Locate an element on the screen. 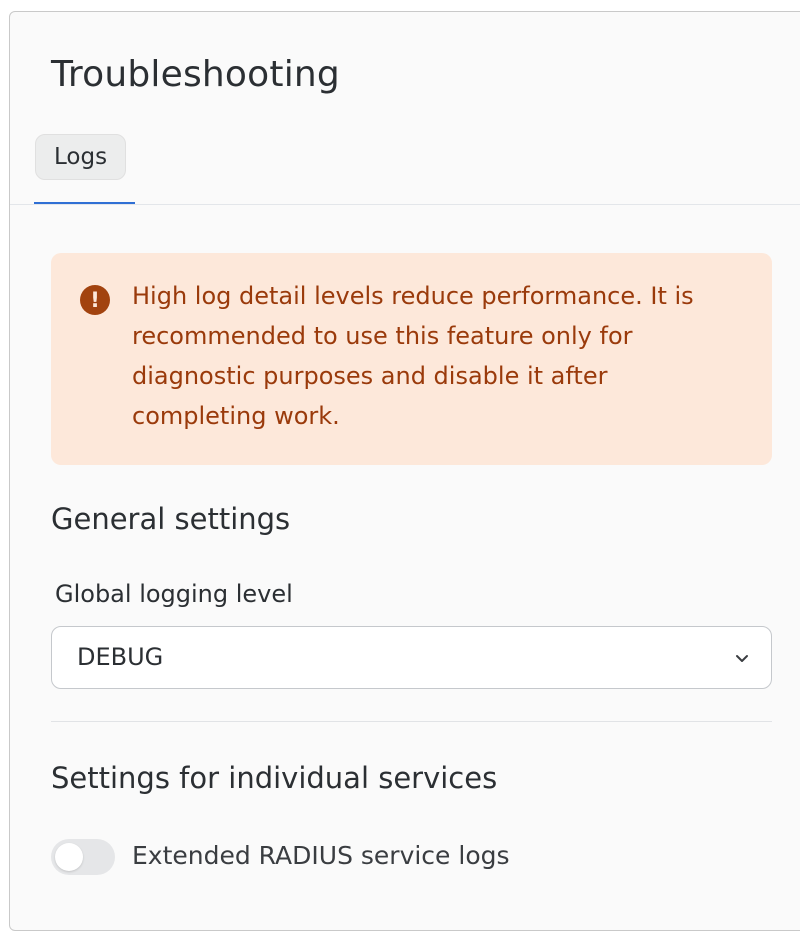  radius-logs-setting: Extended RADIUS service logs is located at coordinates (351, 857).